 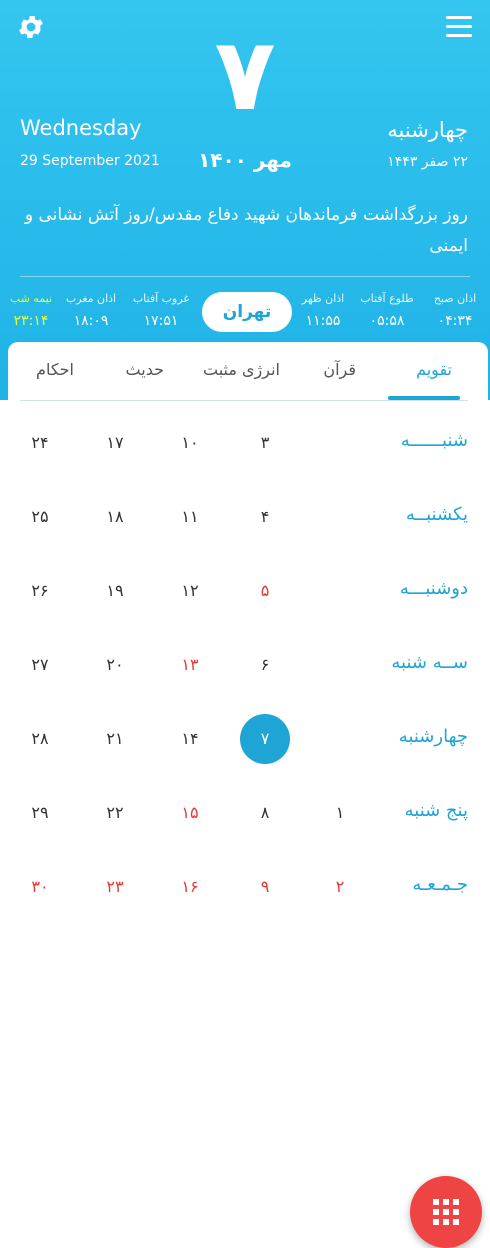 I want to click on calendar-day: ۱۱, so click(x=190, y=517).